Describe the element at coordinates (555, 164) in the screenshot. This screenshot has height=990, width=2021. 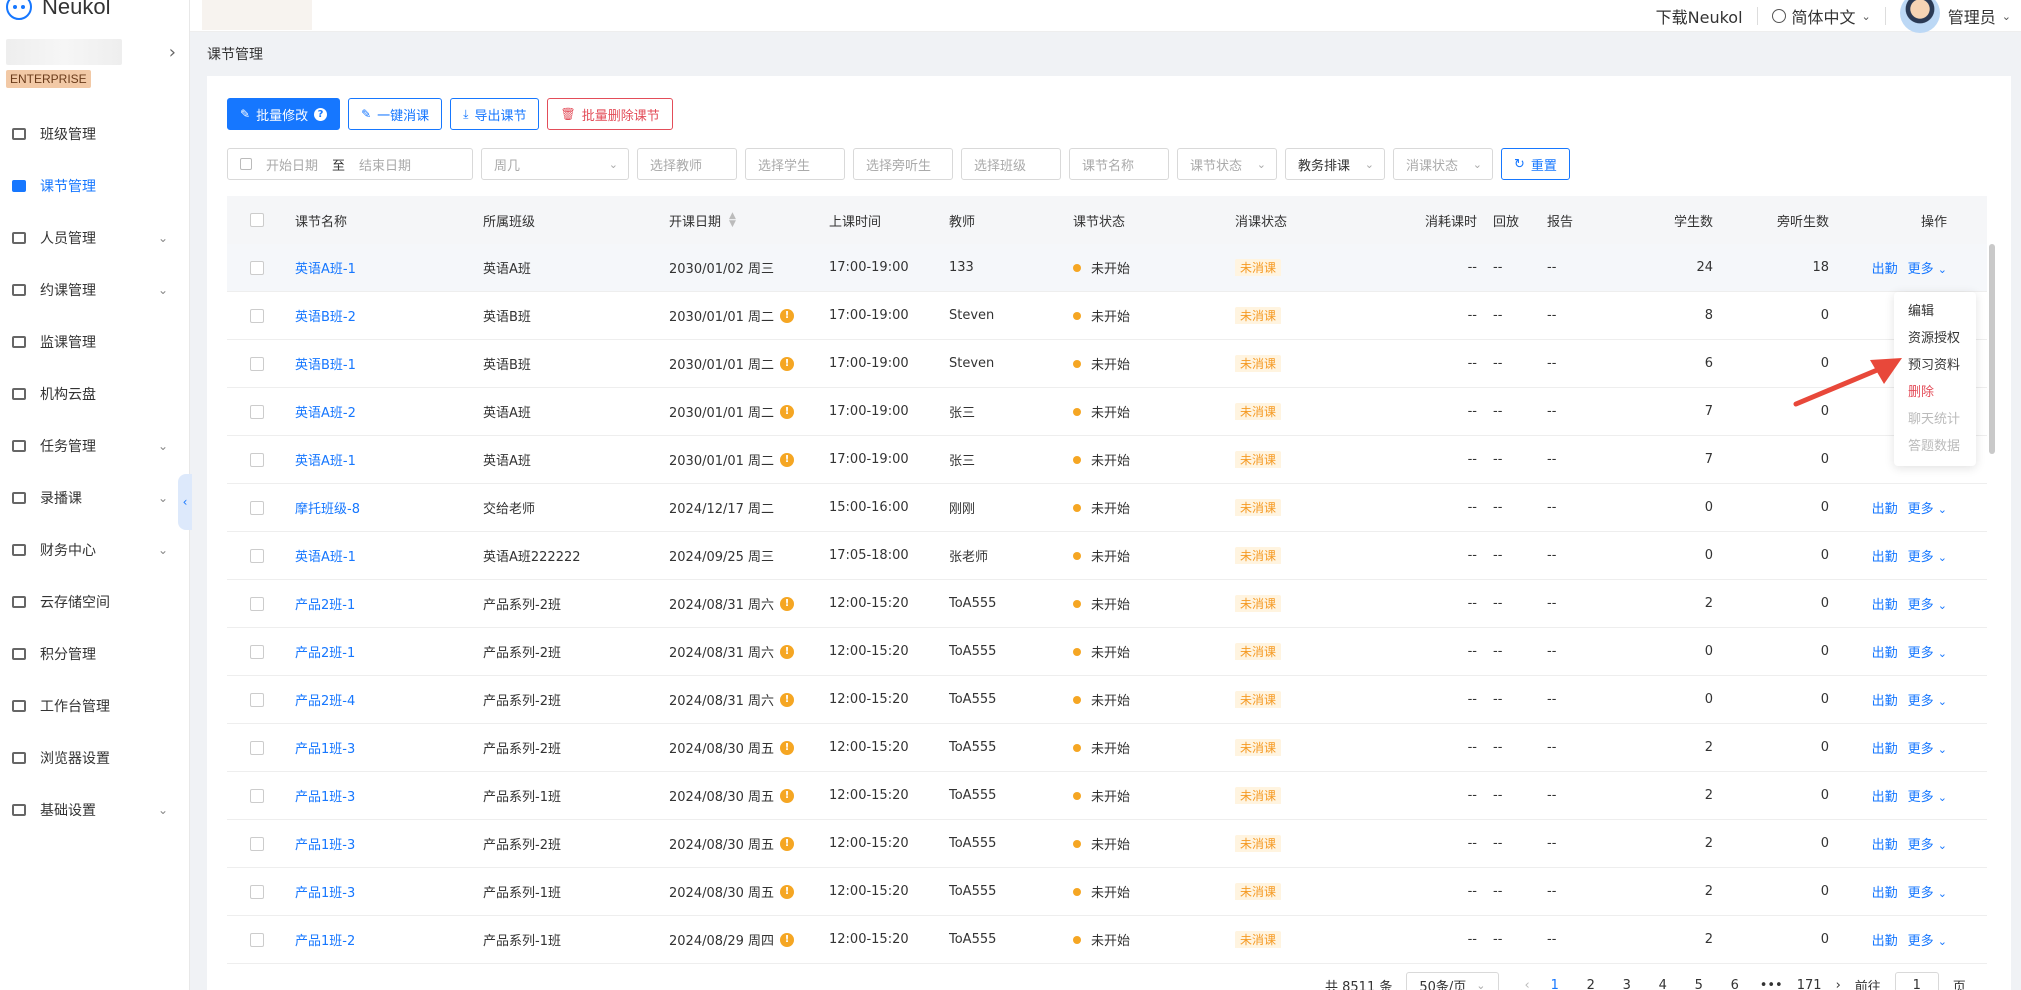
I see `weekday-select: 周几 ⌄` at that location.